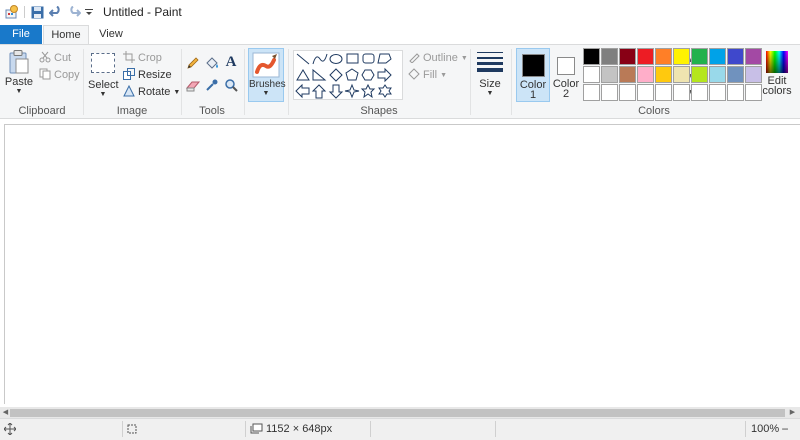 This screenshot has height=440, width=800. I want to click on color1-button: Color 1, so click(533, 75).